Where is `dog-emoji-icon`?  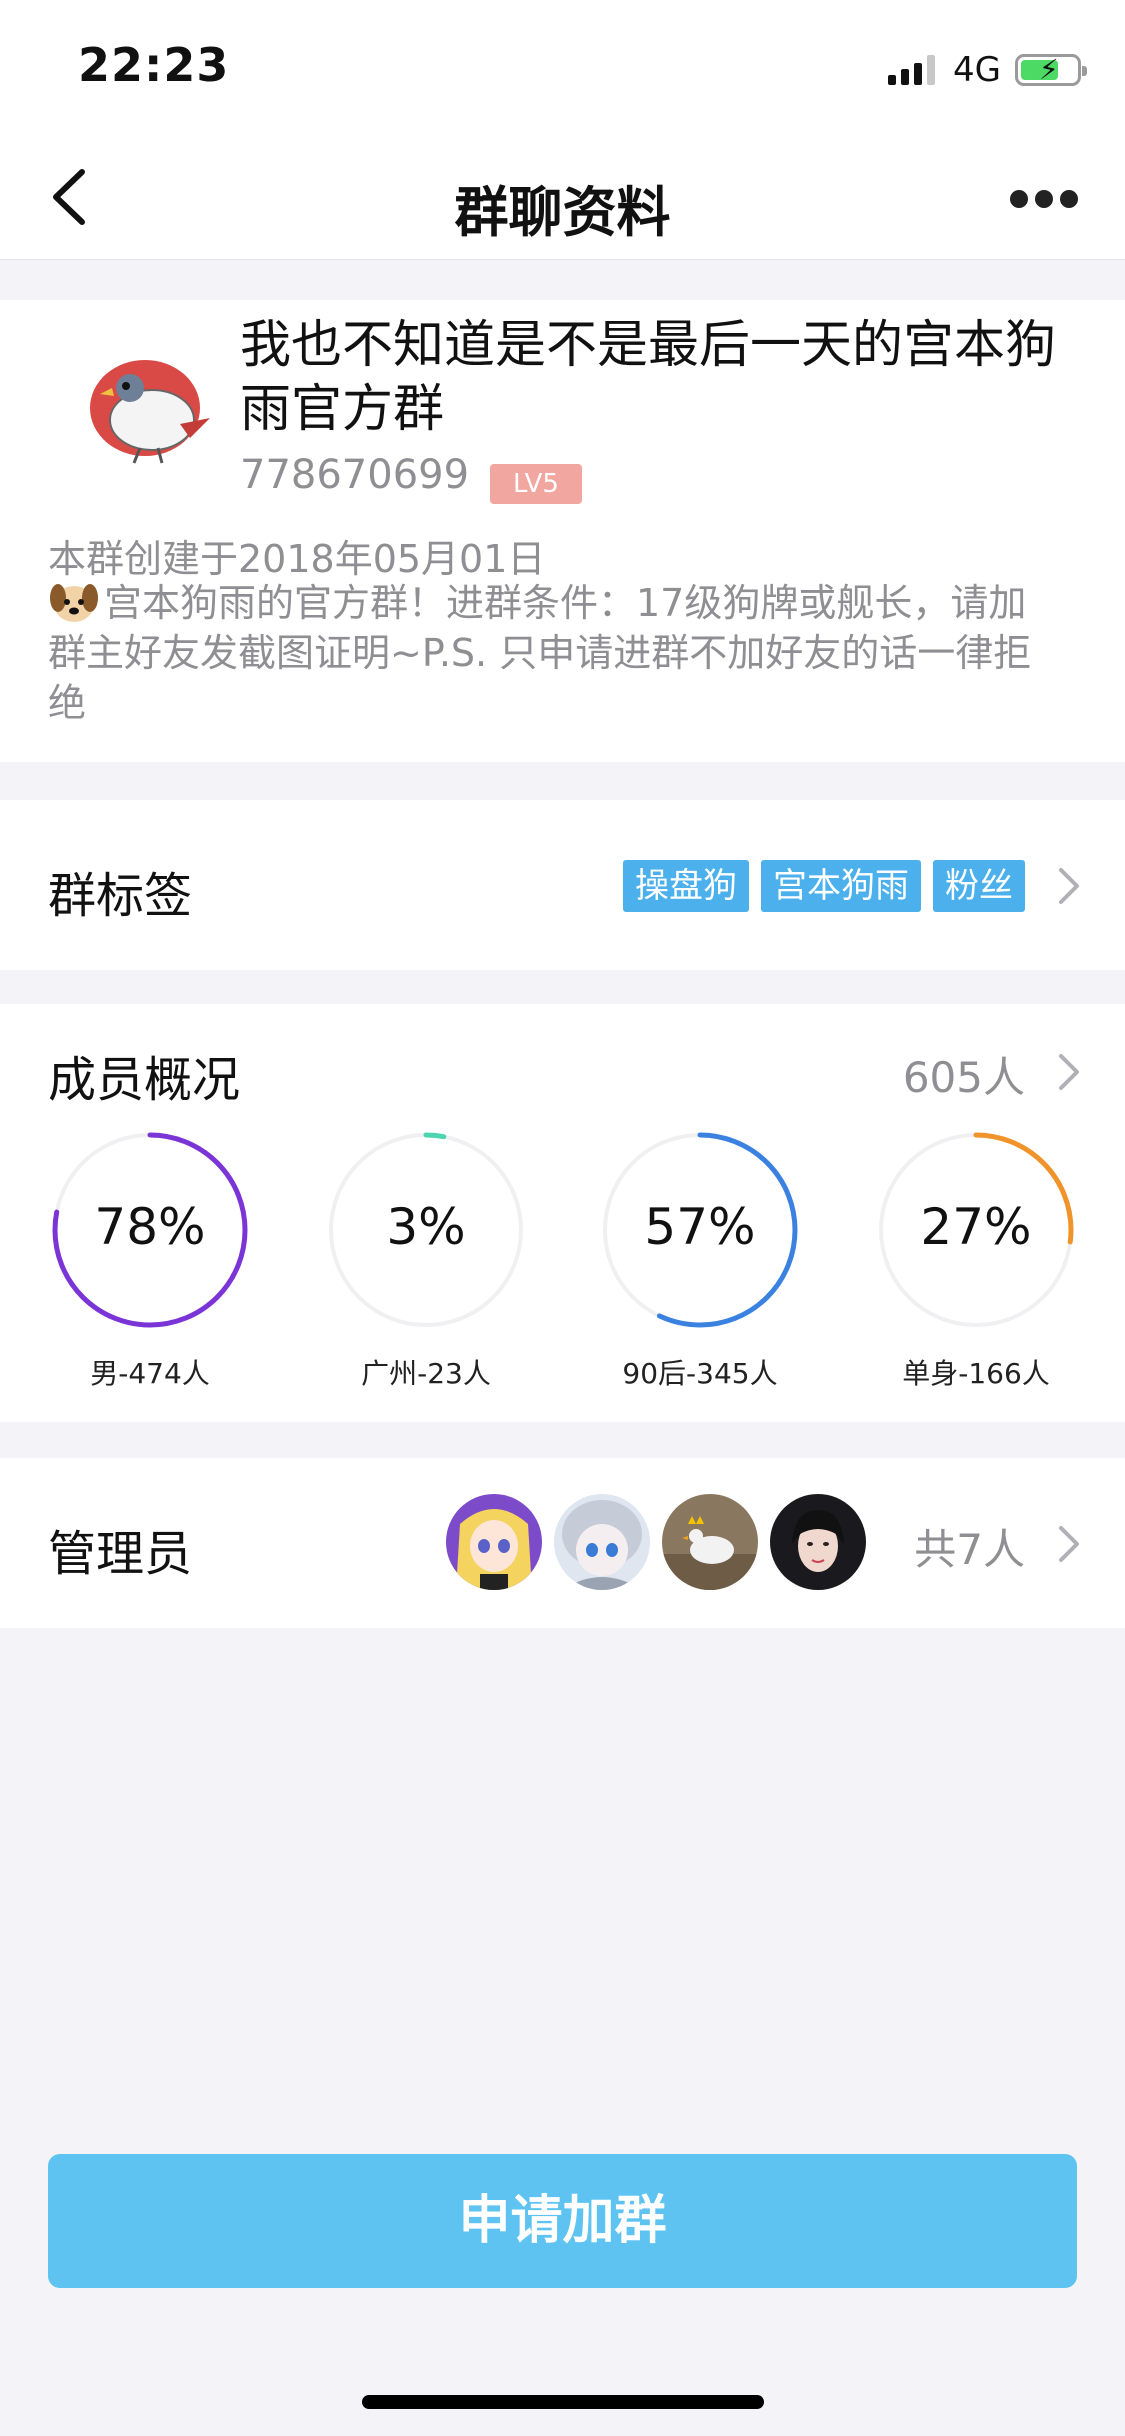
dog-emoji-icon is located at coordinates (74, 603).